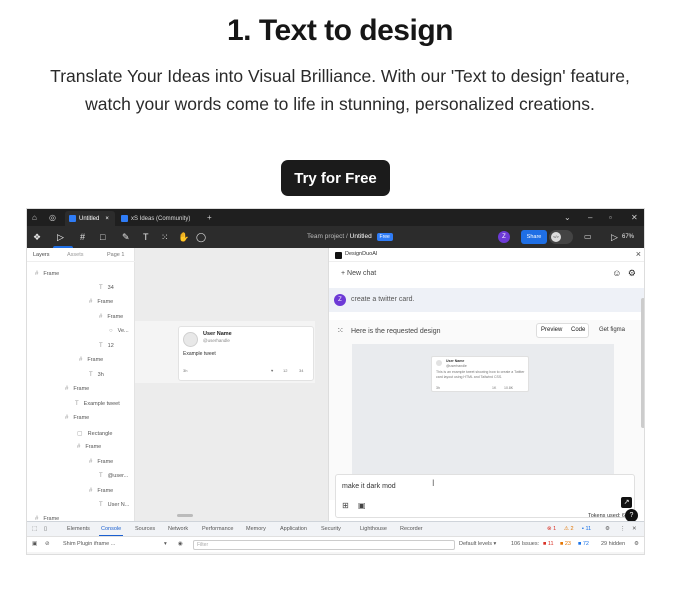  Describe the element at coordinates (97, 404) in the screenshot. I see `layer-item: T Example tweet` at that location.